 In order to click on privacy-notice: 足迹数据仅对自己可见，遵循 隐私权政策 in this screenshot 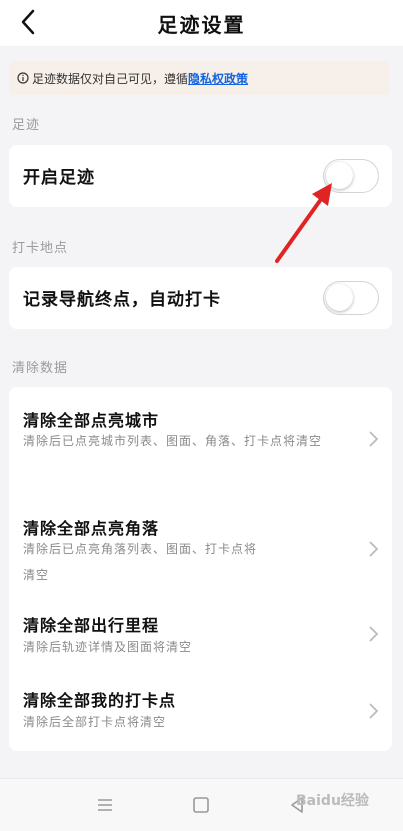, I will do `click(199, 78)`.